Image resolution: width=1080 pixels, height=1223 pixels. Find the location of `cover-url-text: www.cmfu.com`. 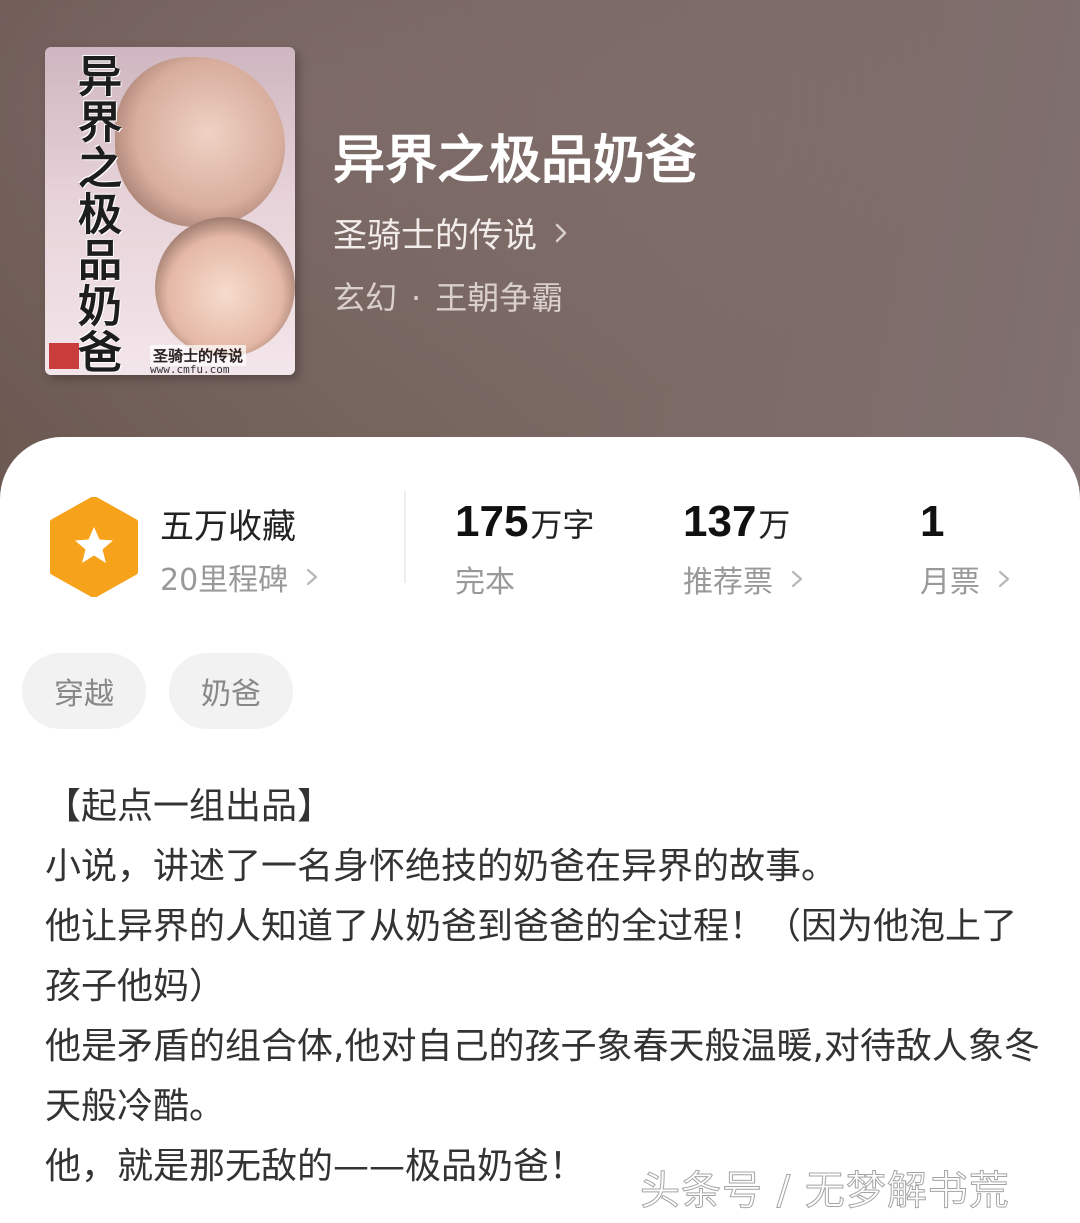

cover-url-text: www.cmfu.com is located at coordinates (190, 369).